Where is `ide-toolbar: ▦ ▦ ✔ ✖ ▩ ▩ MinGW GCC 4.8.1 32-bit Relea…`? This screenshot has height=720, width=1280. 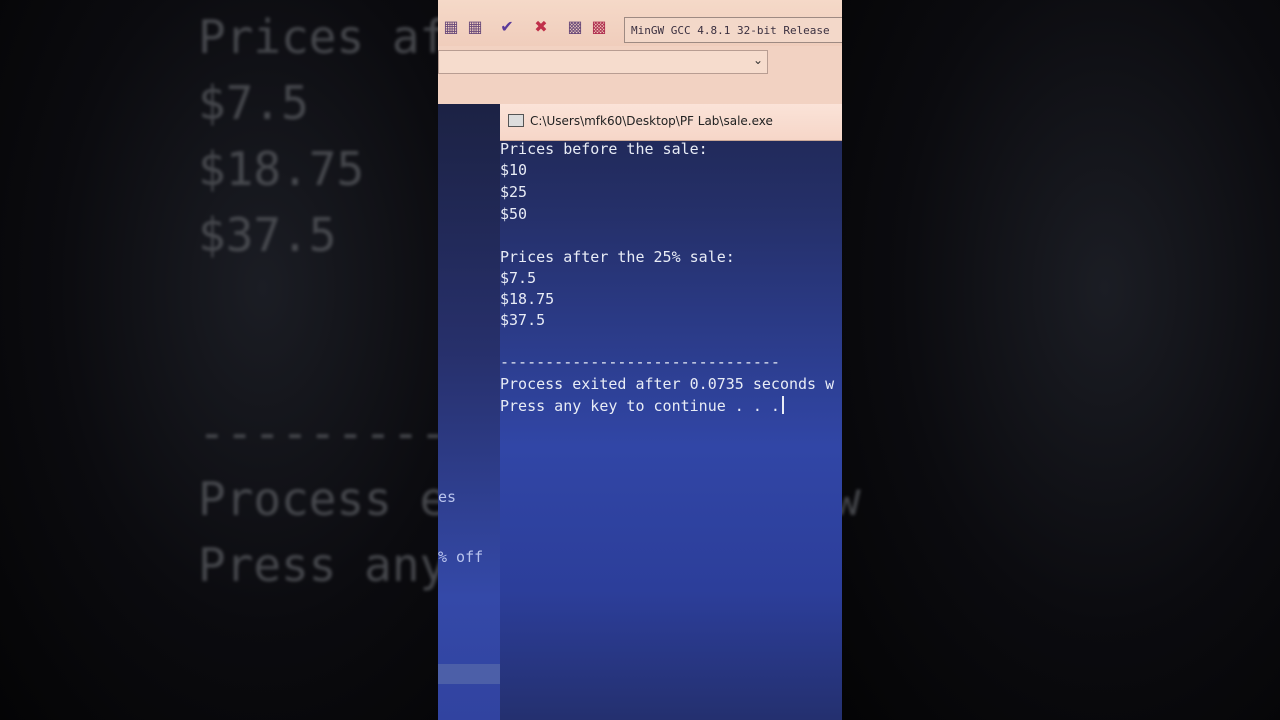
ide-toolbar: ▦ ▦ ✔ ✖ ▩ ▩ MinGW GCC 4.8.1 32-bit Relea… is located at coordinates (640, 23).